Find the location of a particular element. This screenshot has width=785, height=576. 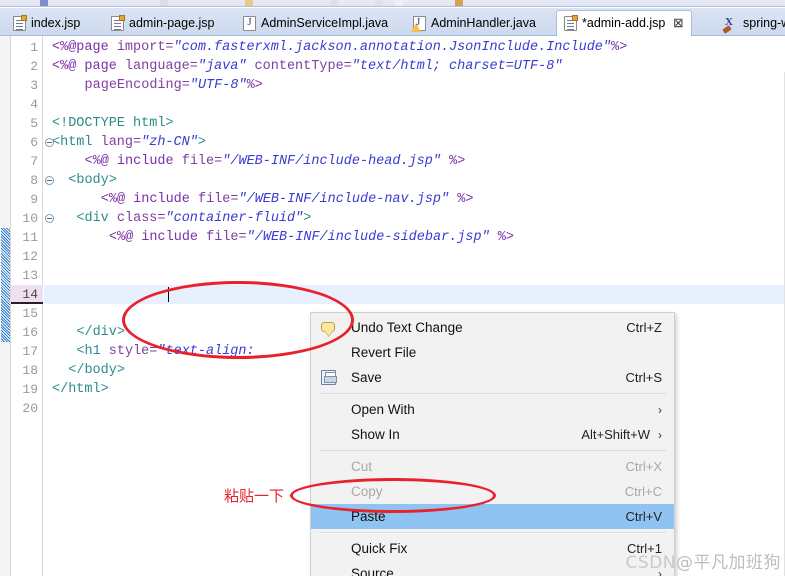

code-token: lang= is located at coordinates (121, 142).